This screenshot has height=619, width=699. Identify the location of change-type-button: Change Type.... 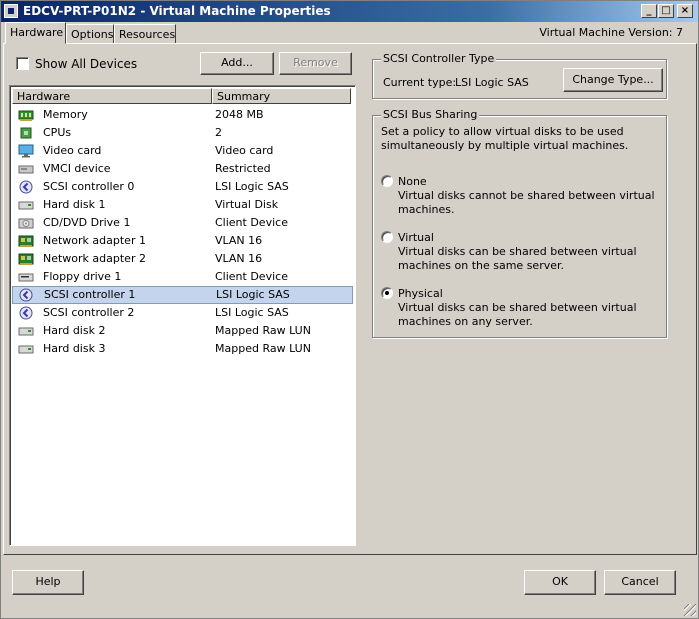
(613, 80).